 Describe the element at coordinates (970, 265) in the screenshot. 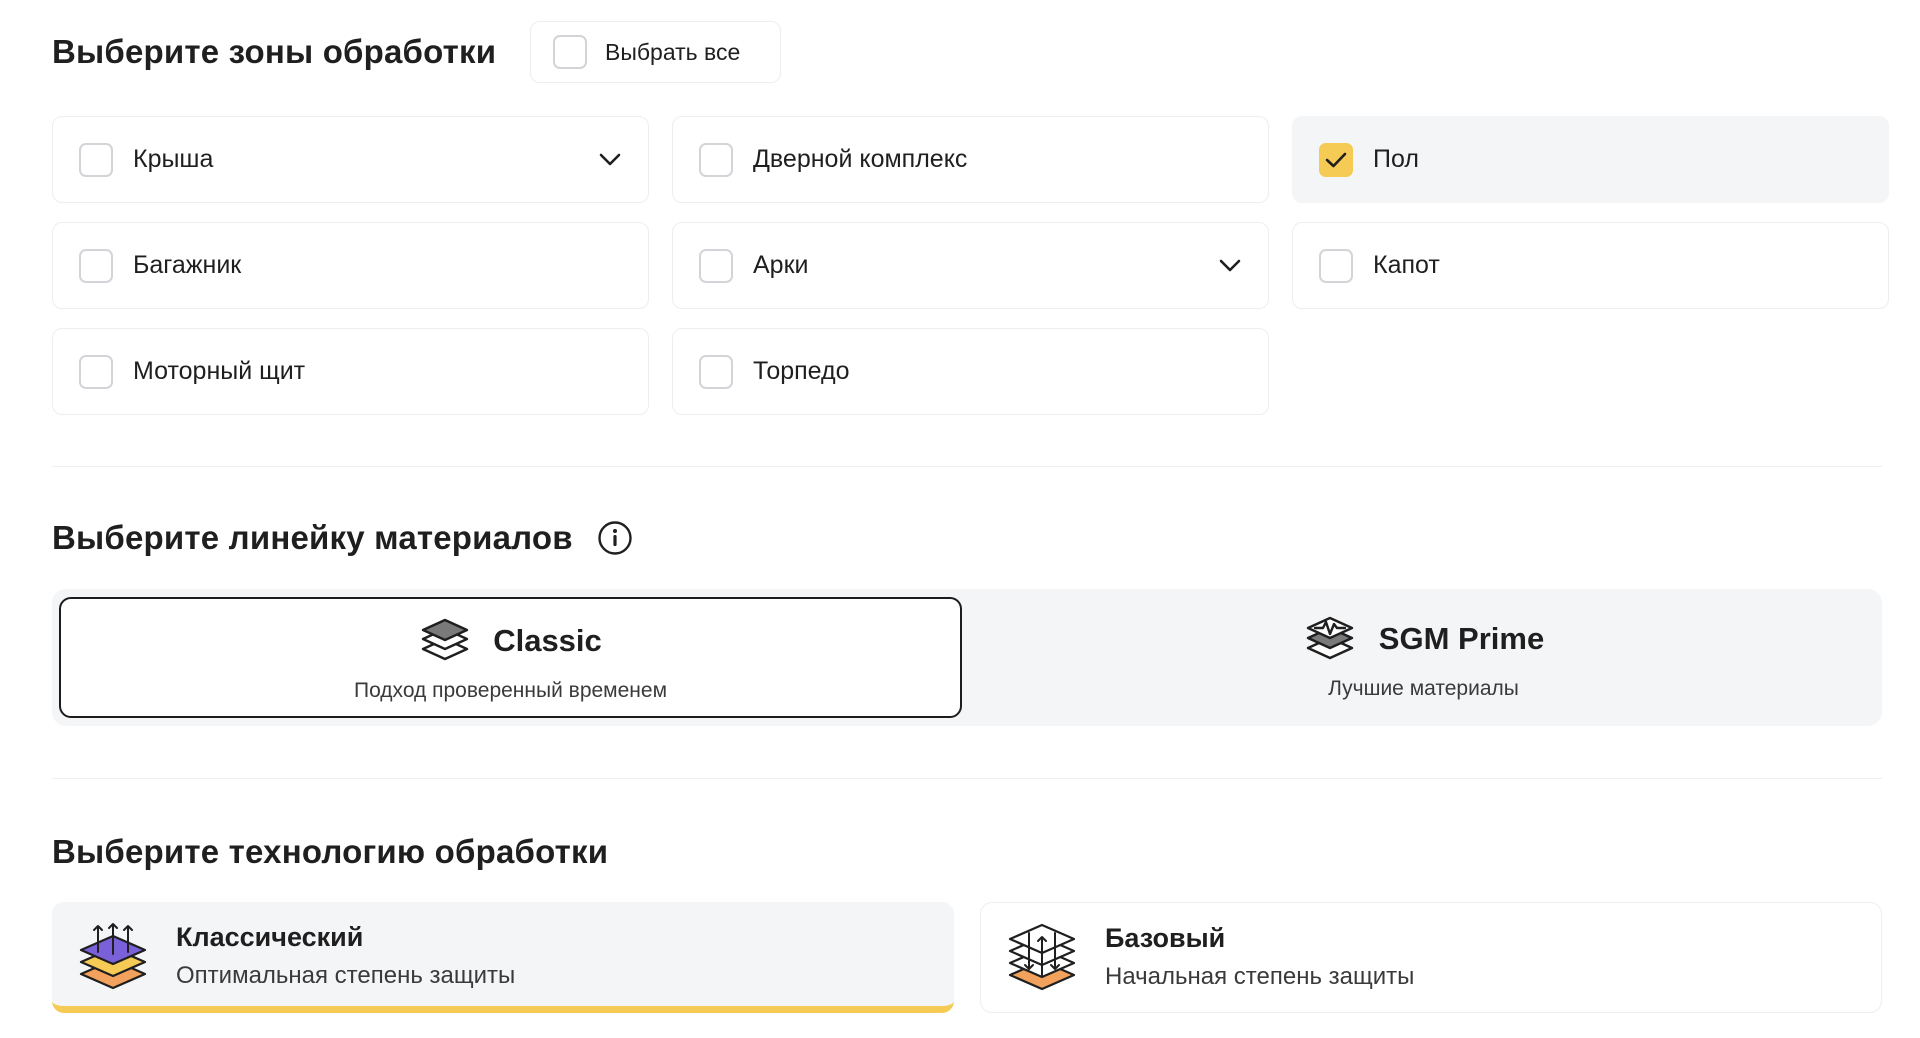

I see `zone-item-arches: Арки` at that location.